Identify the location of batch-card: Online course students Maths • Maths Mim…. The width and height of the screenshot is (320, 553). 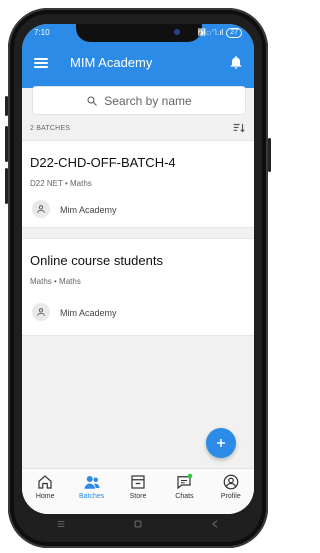
(138, 287).